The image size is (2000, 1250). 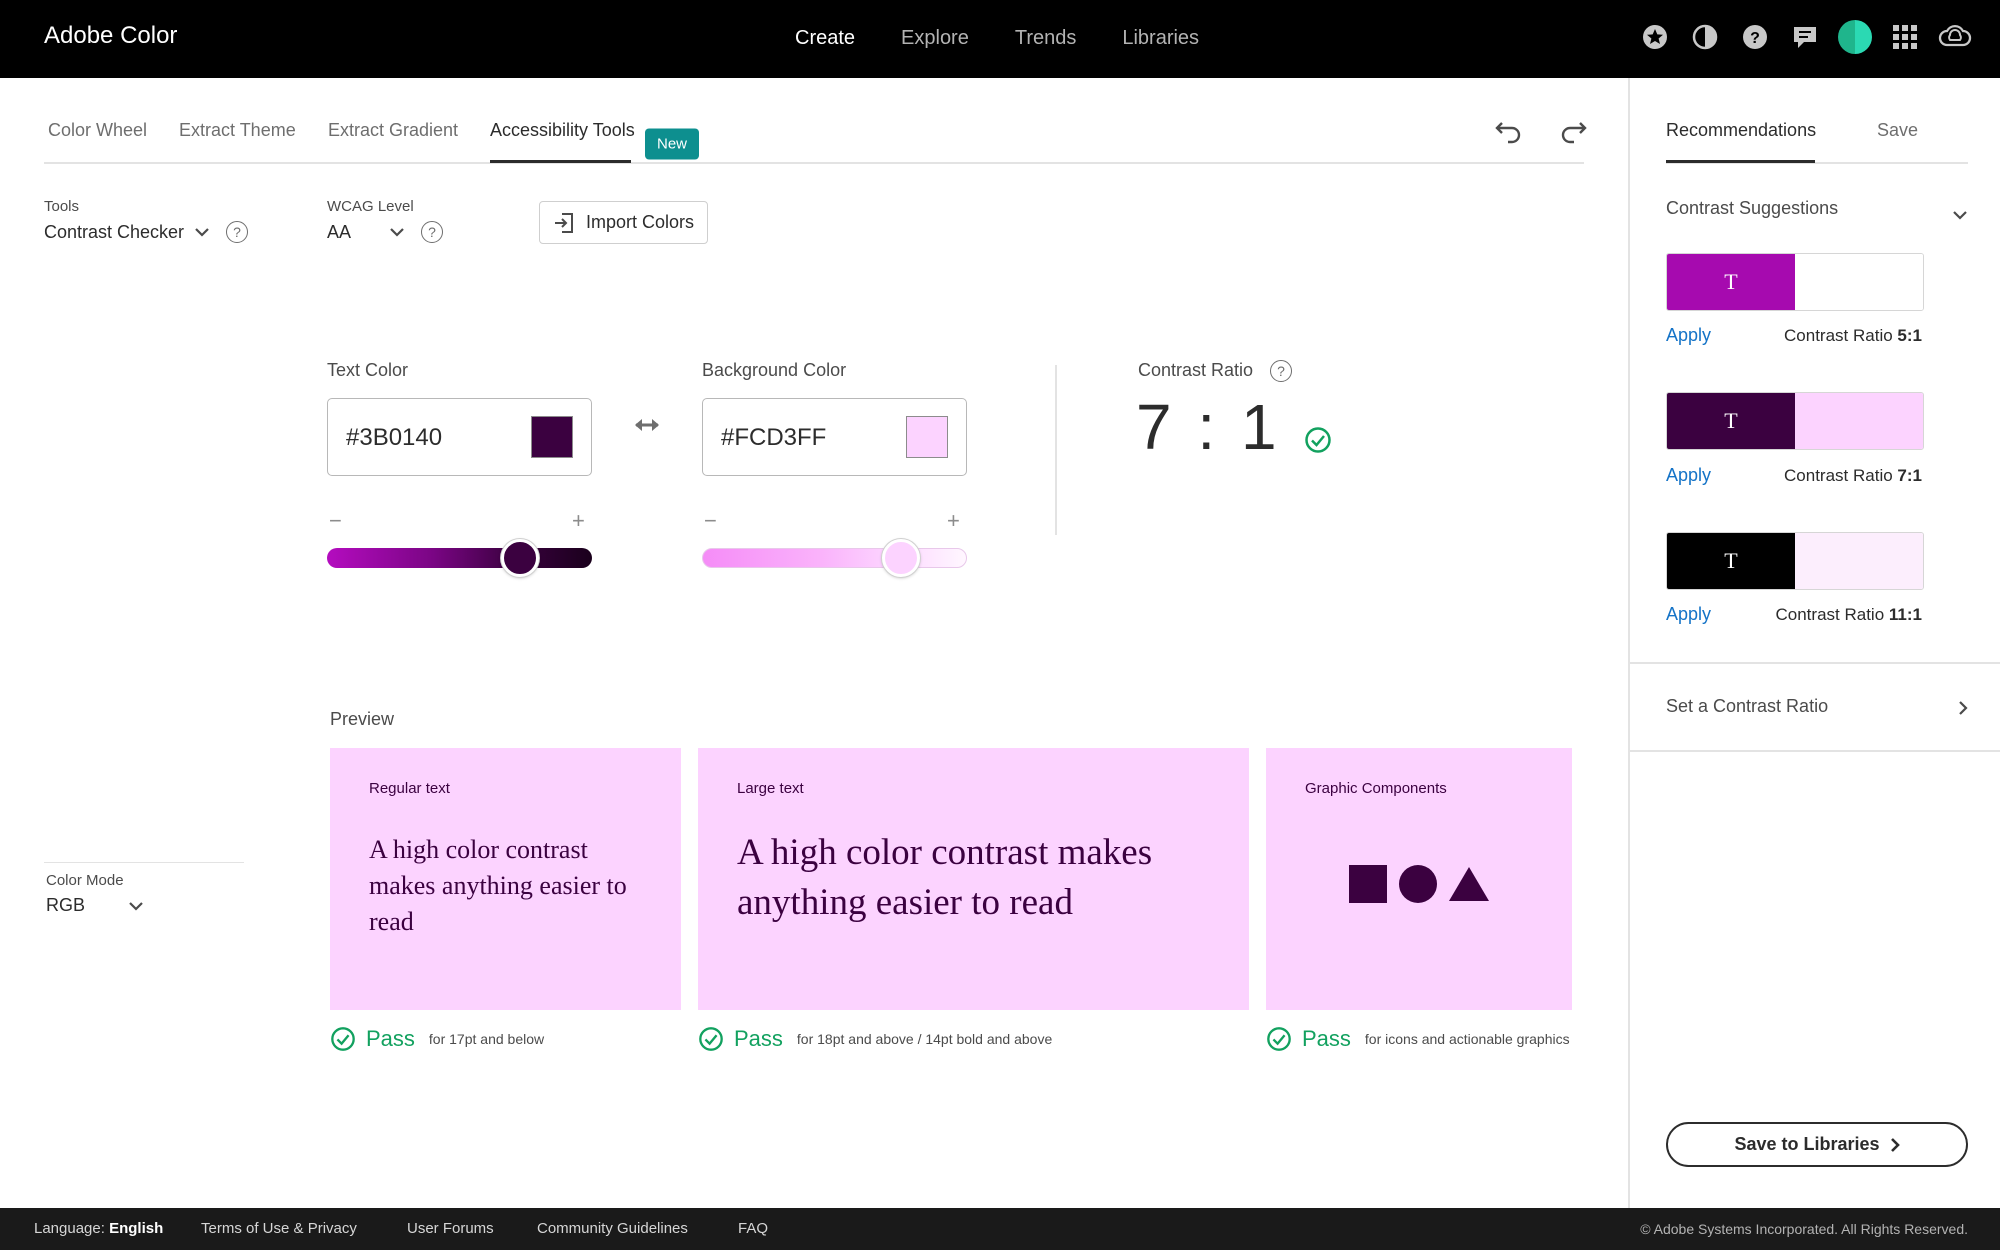 What do you see at coordinates (1905, 614) in the screenshot?
I see `ratio-value: 11:1` at bounding box center [1905, 614].